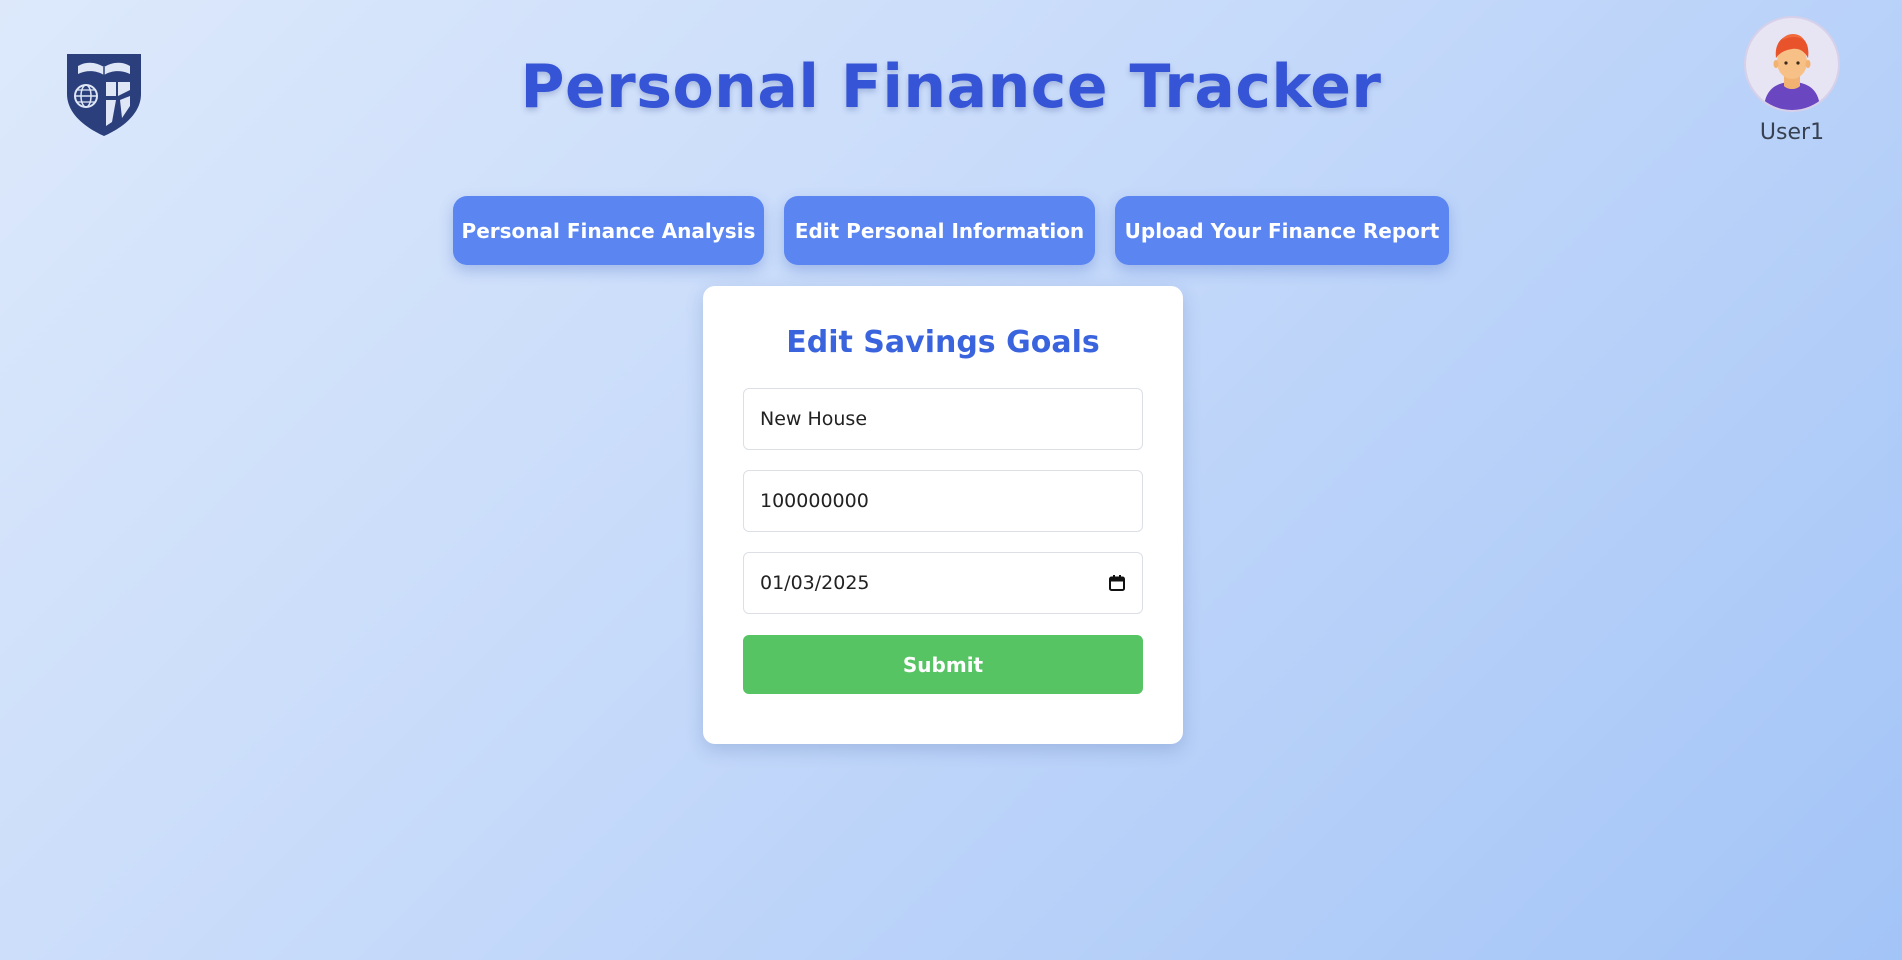 The height and width of the screenshot is (960, 1902). What do you see at coordinates (608, 230) in the screenshot?
I see `personal-finance-analysis-button: Personal Finance Analysis` at bounding box center [608, 230].